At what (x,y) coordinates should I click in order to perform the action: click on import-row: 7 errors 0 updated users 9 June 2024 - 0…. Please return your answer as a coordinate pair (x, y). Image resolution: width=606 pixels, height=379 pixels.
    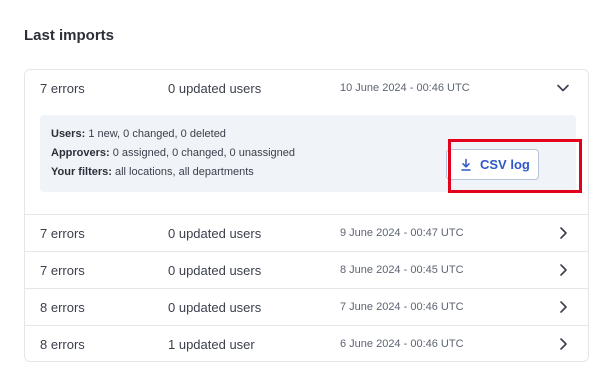
    Looking at the image, I should click on (306, 233).